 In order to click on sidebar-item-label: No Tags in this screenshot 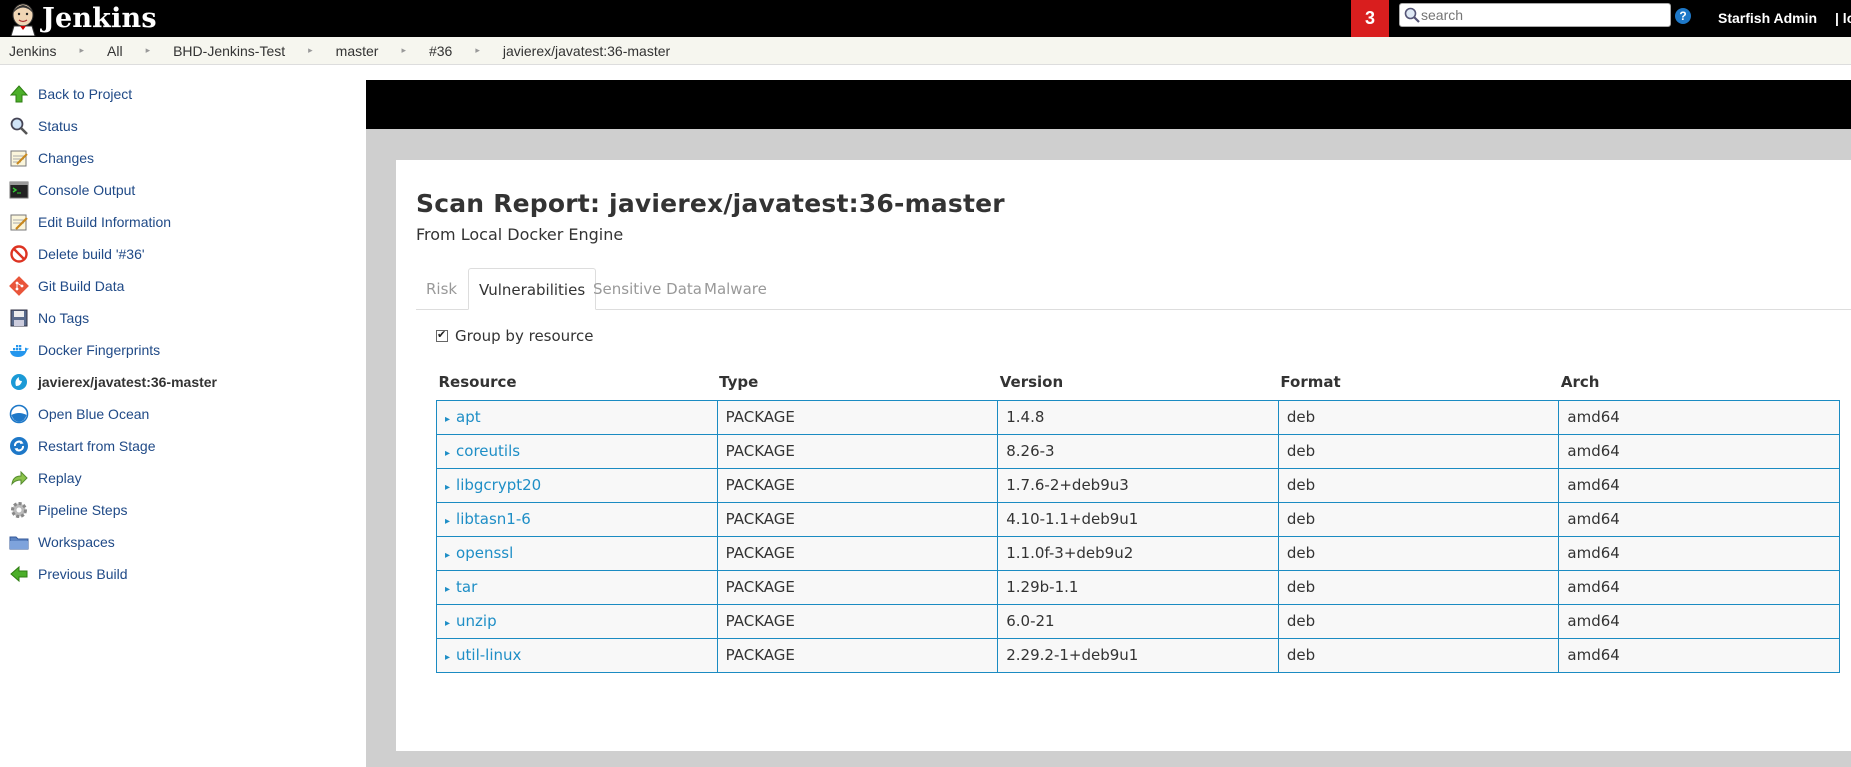, I will do `click(63, 318)`.